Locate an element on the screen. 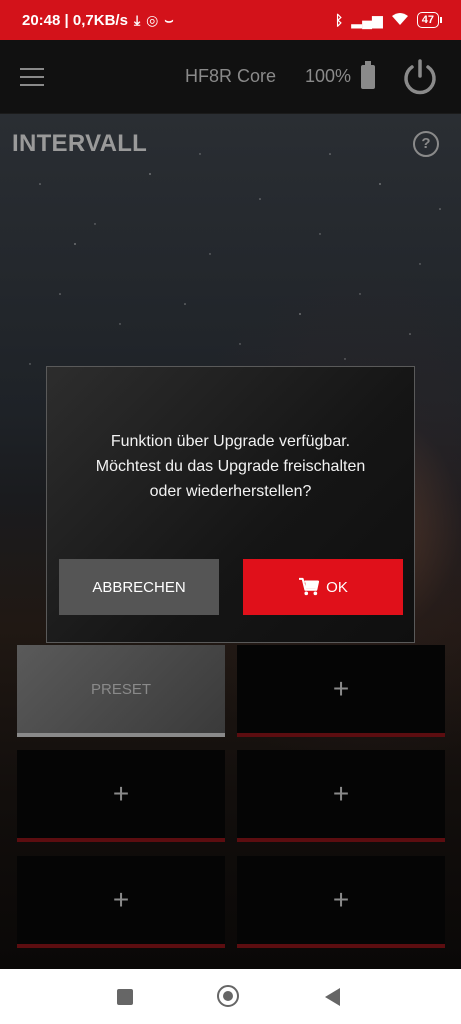  ok-button-label: OK is located at coordinates (337, 587).